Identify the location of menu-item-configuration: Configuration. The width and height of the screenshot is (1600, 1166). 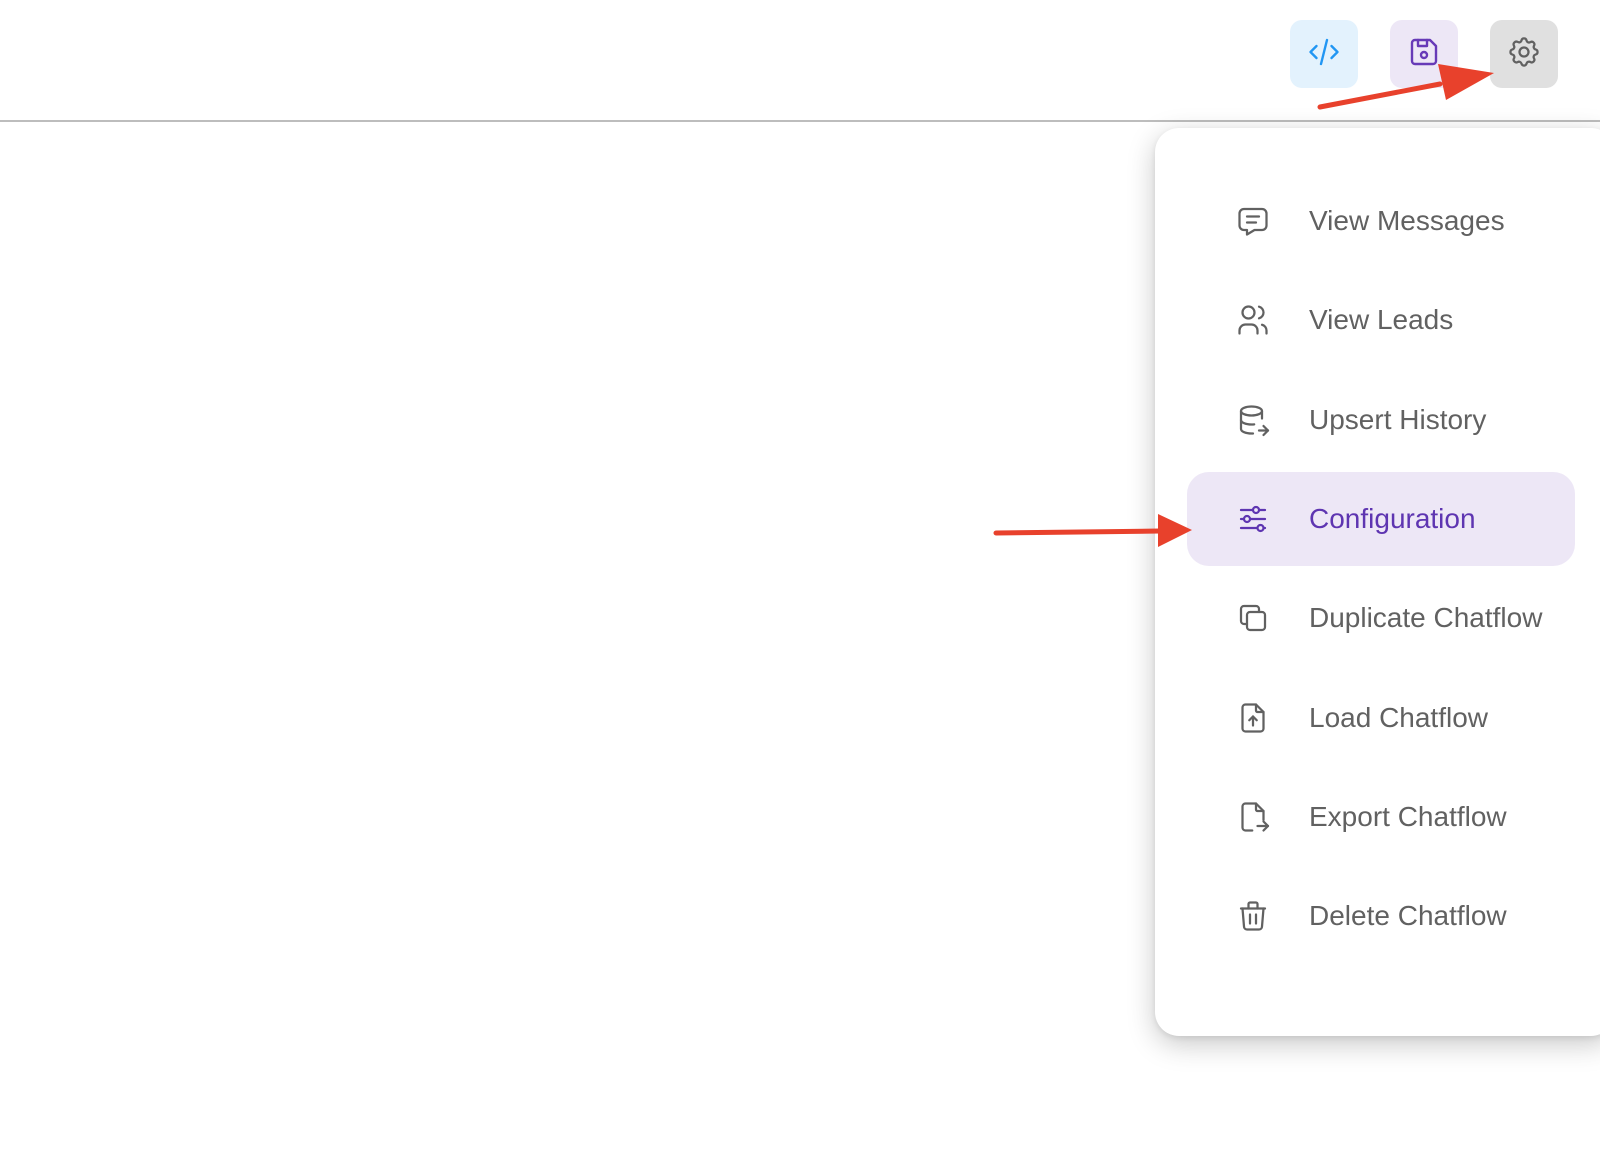
(1381, 519).